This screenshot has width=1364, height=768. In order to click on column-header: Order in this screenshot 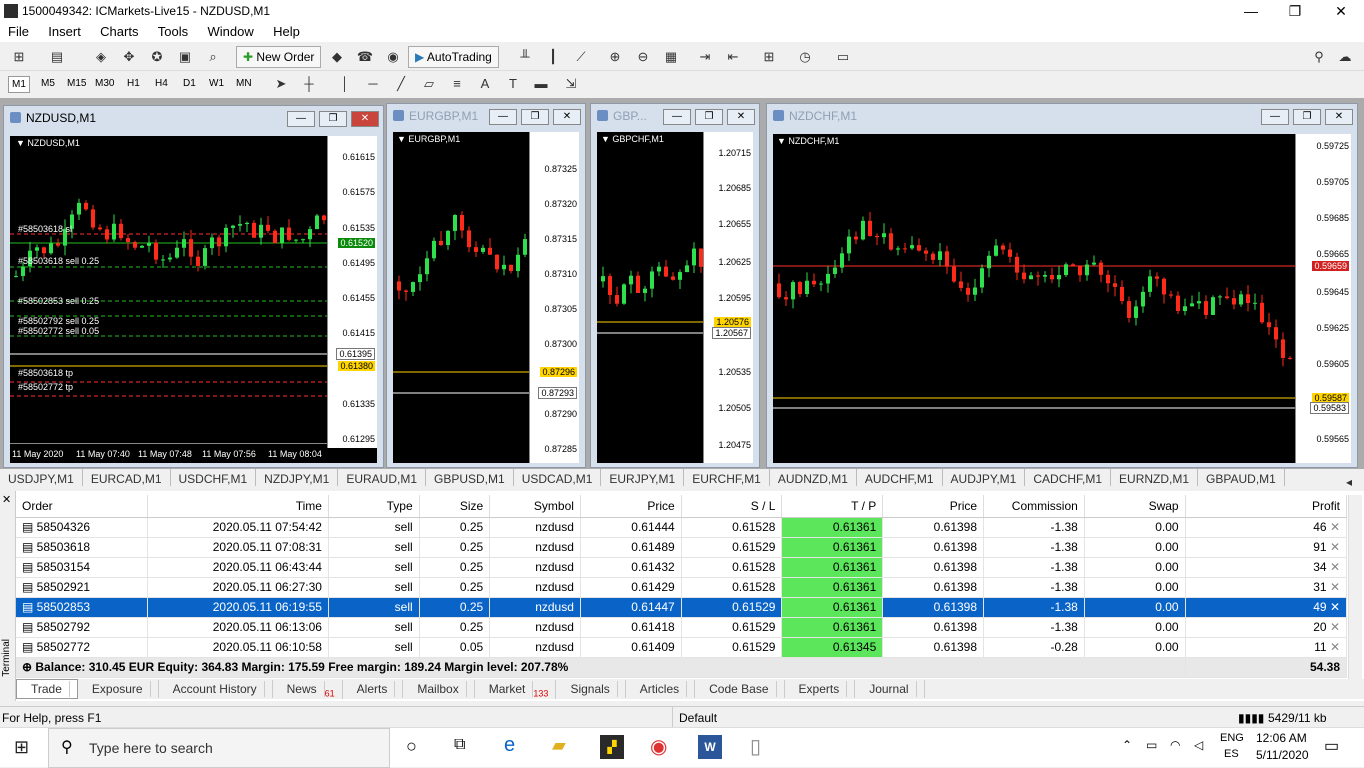, I will do `click(82, 506)`.